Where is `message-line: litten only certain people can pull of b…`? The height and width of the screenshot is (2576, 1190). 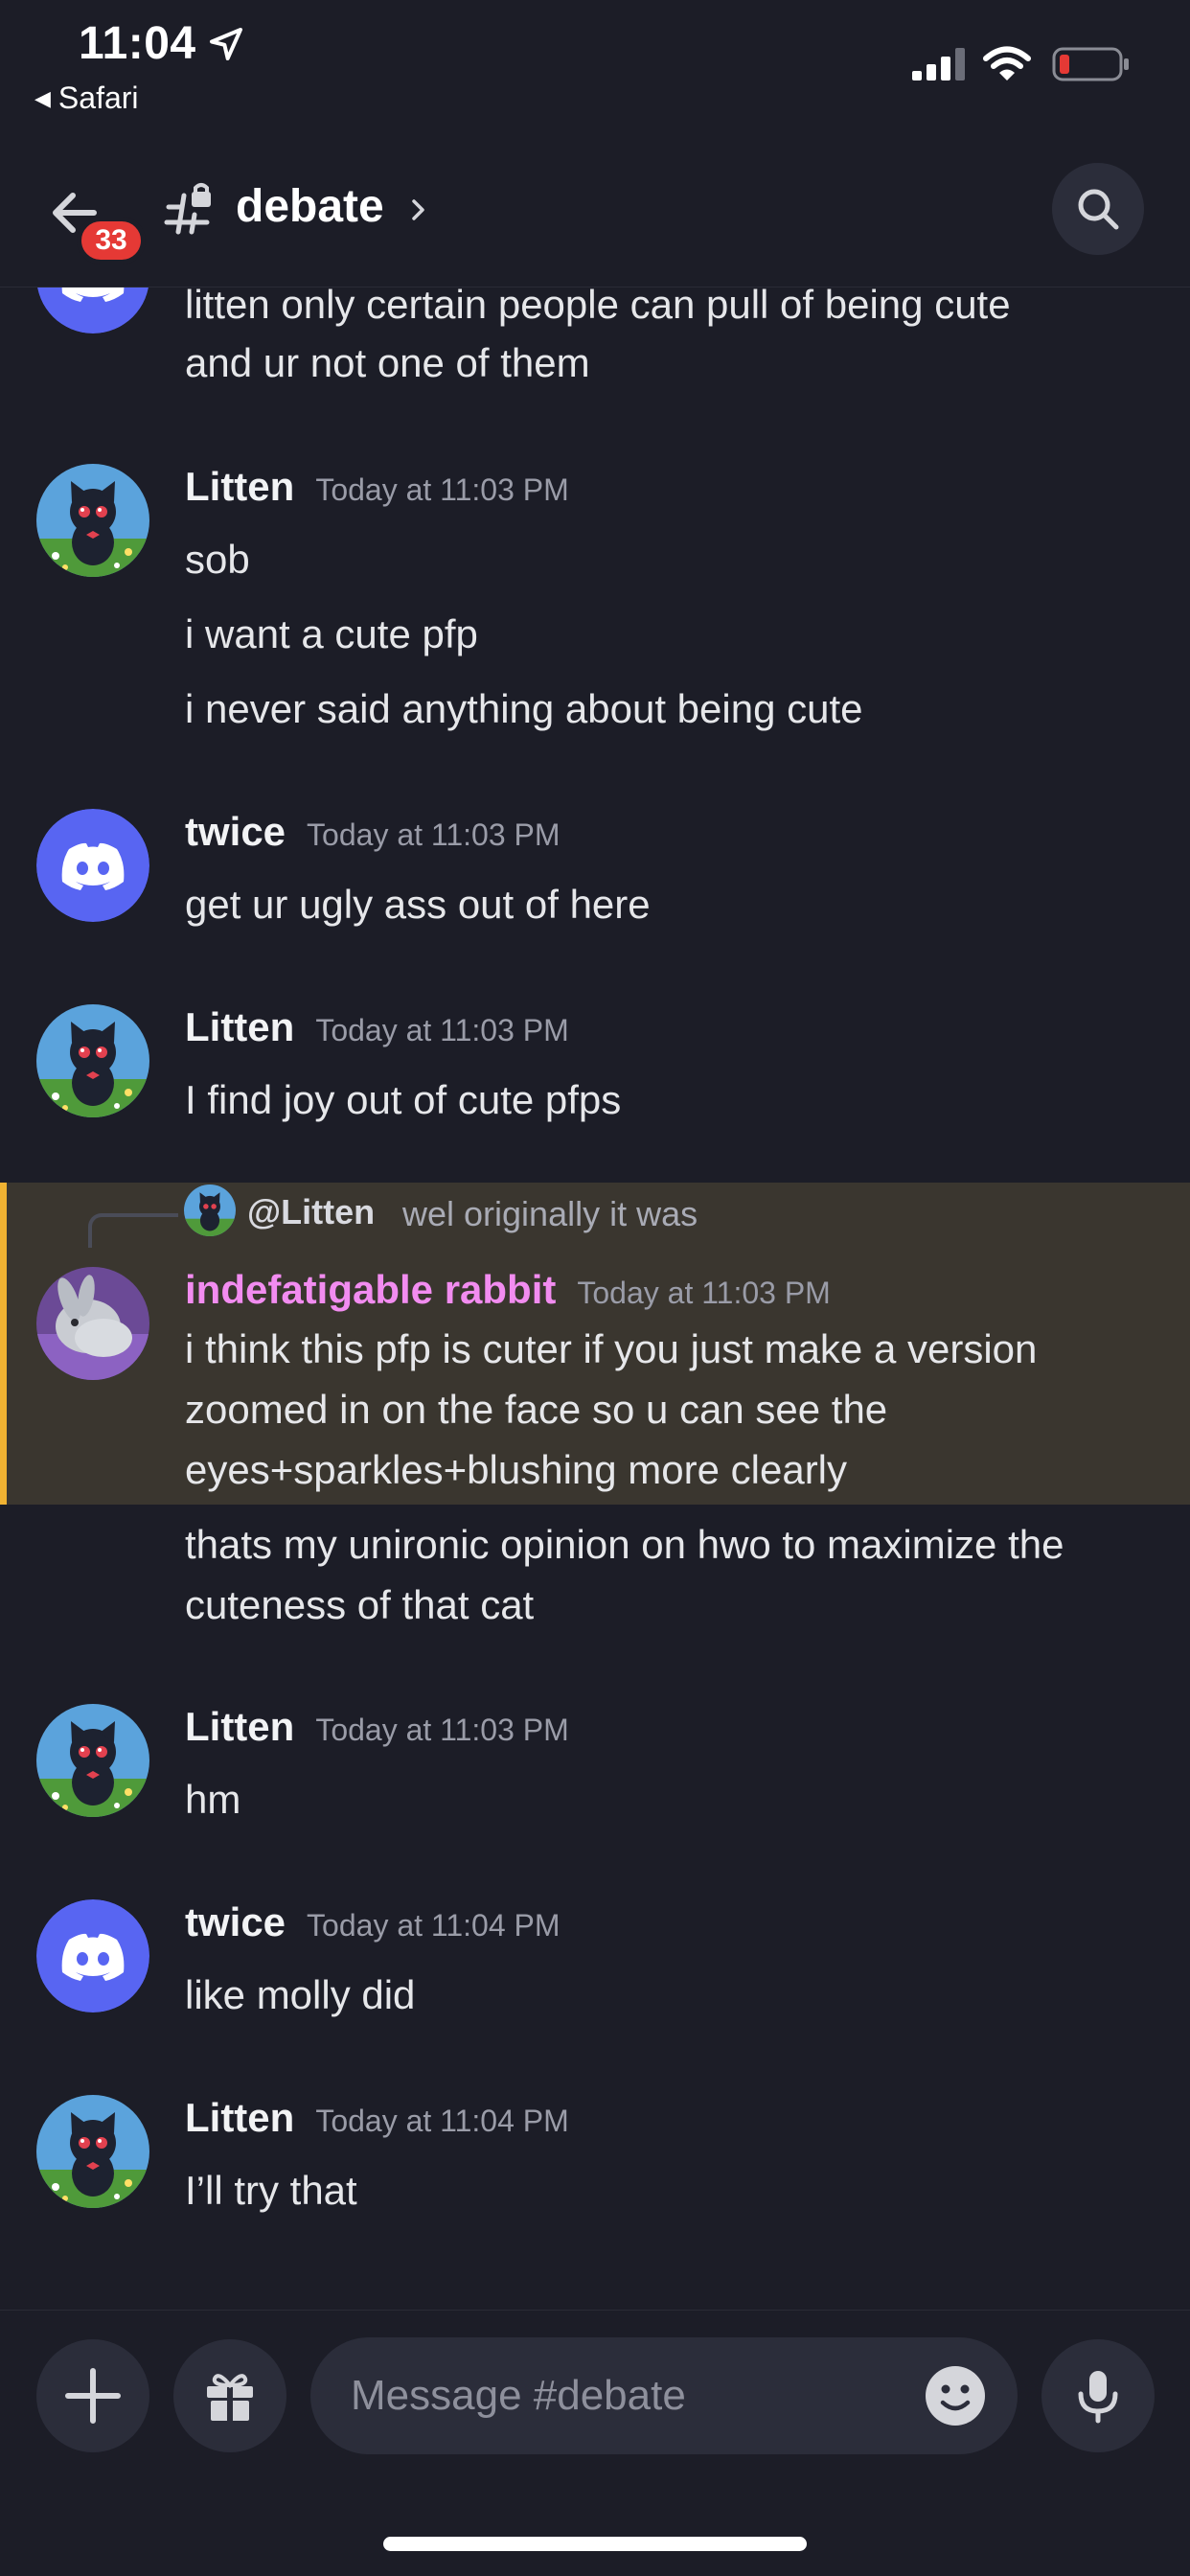
message-line: litten only certain people can pull of b… is located at coordinates (598, 307).